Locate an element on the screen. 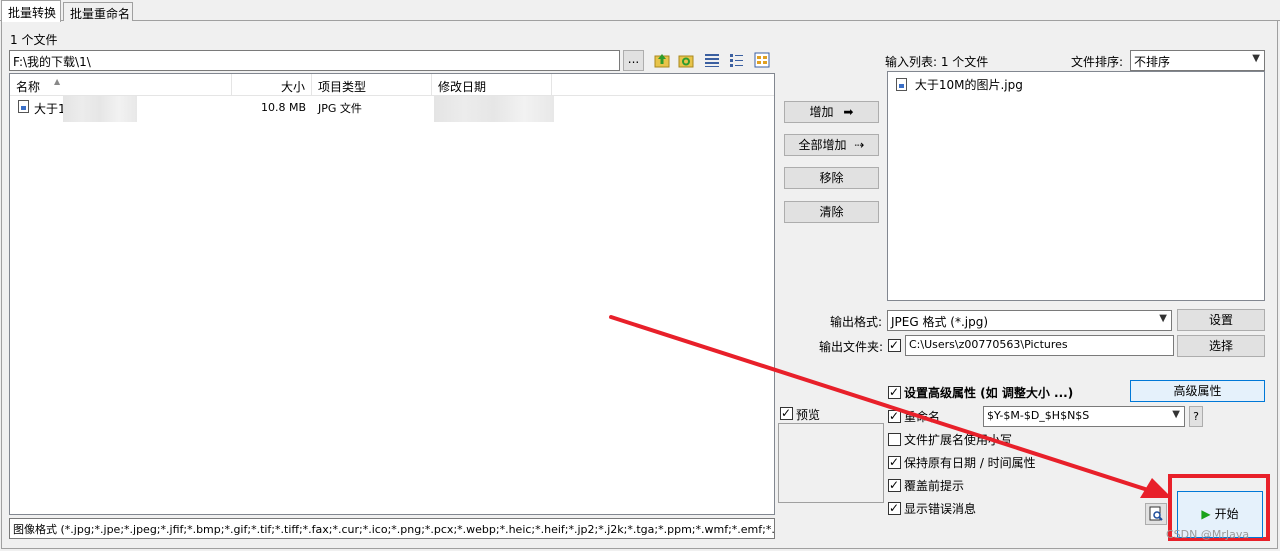 The width and height of the screenshot is (1280, 551). start-button-label: 开始 is located at coordinates (1226, 514).